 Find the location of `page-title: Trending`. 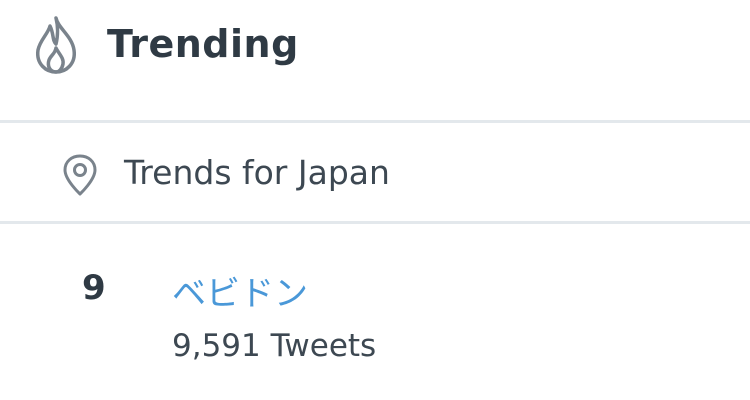

page-title: Trending is located at coordinates (203, 44).